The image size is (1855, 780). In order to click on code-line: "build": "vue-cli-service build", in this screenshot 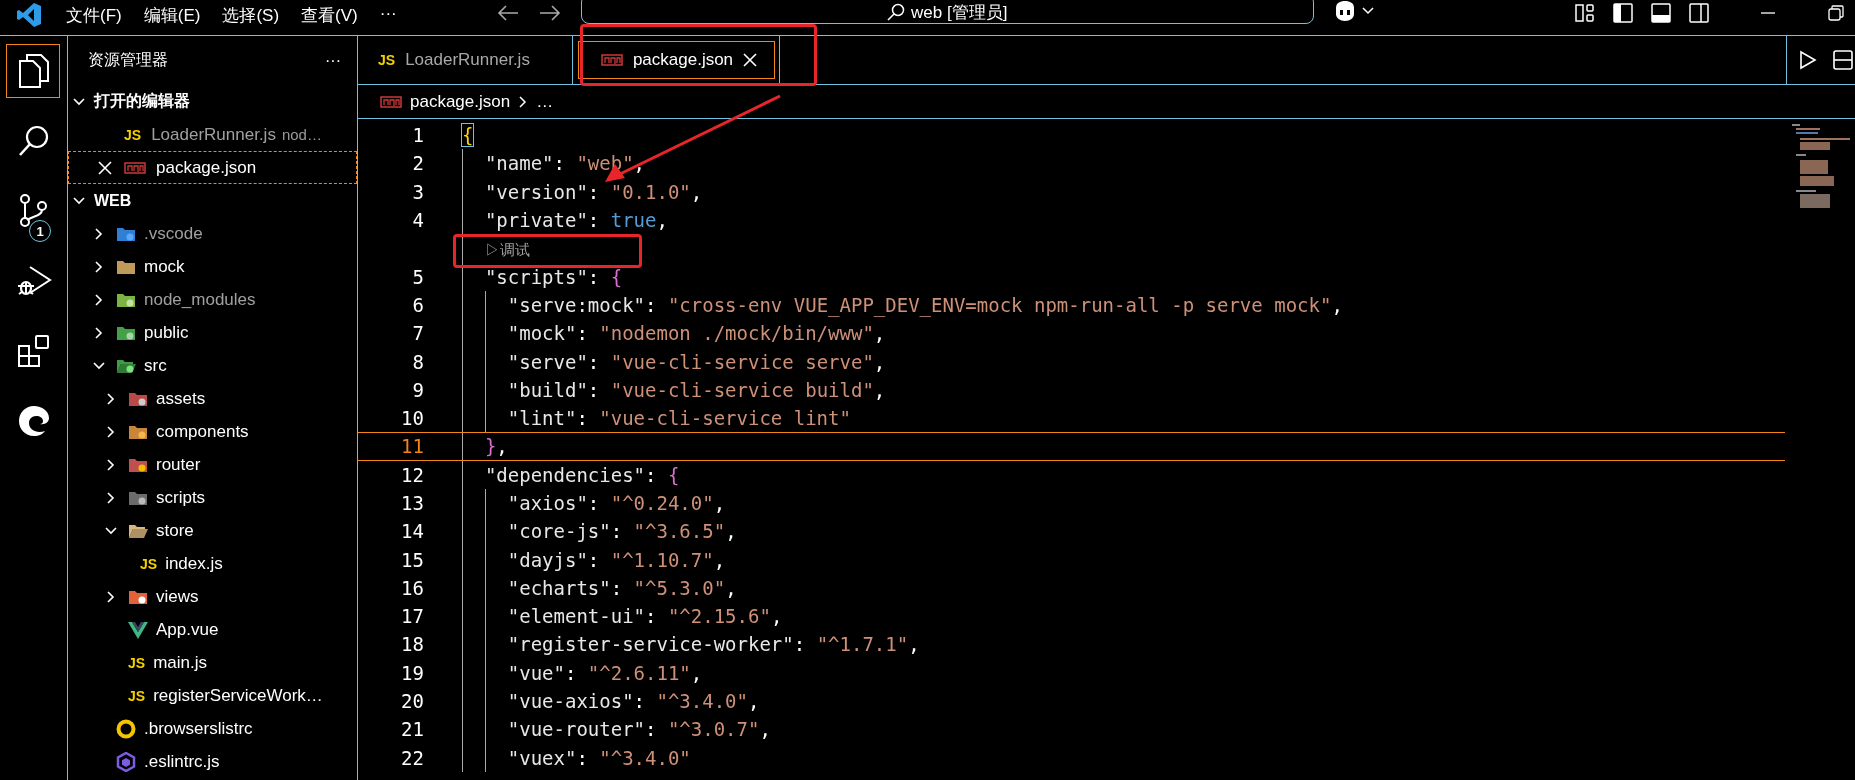, I will do `click(696, 389)`.